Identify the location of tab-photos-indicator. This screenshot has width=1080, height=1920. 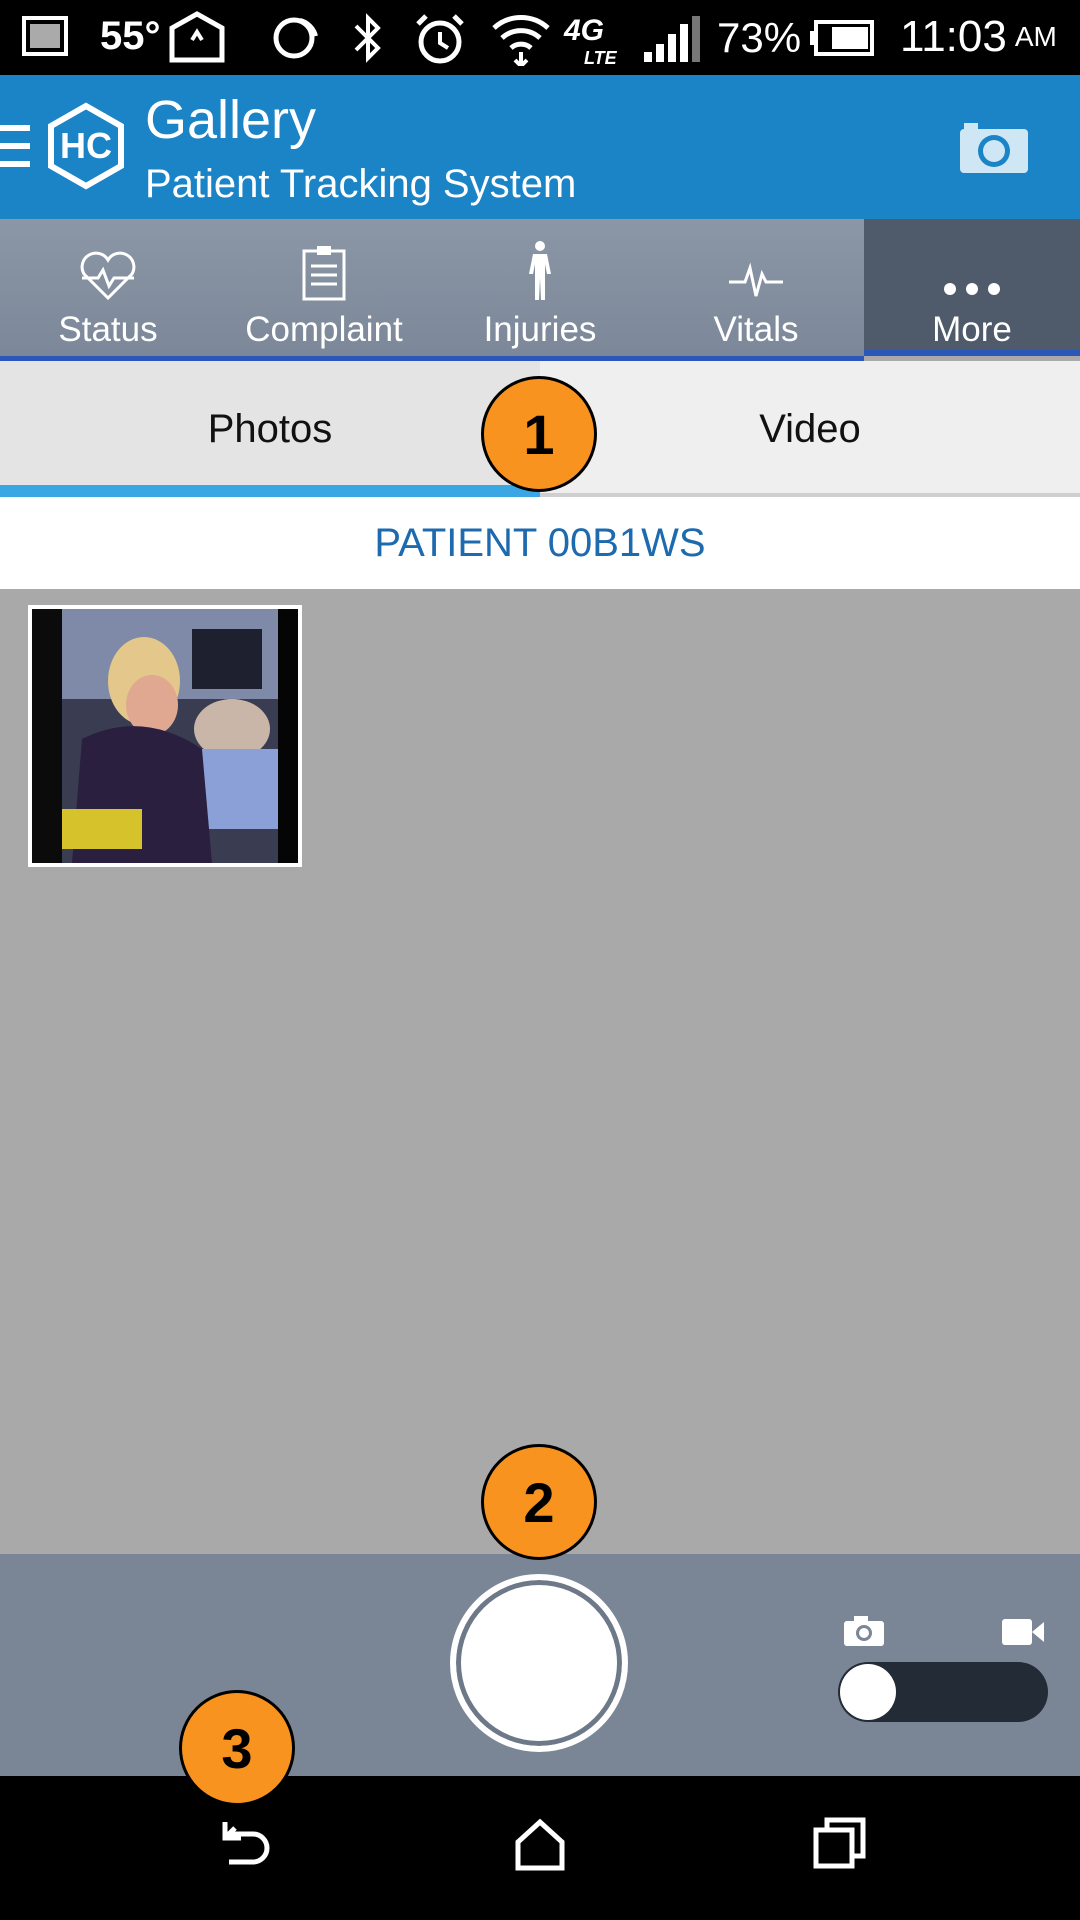
(270, 491).